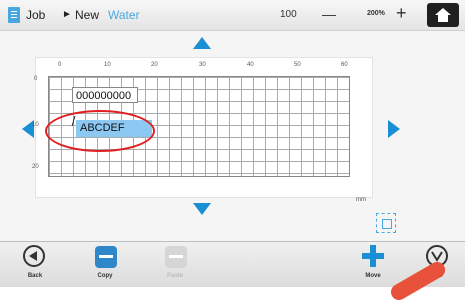  I want to click on back-icon, so click(34, 256).